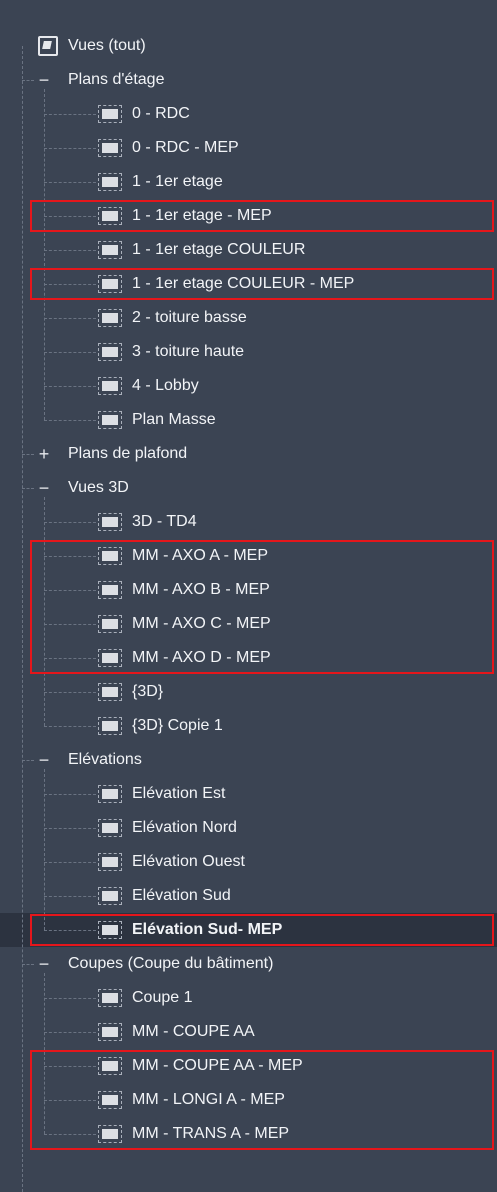 The image size is (497, 1192). What do you see at coordinates (105, 759) in the screenshot?
I see `tree-group-label: Elévations` at bounding box center [105, 759].